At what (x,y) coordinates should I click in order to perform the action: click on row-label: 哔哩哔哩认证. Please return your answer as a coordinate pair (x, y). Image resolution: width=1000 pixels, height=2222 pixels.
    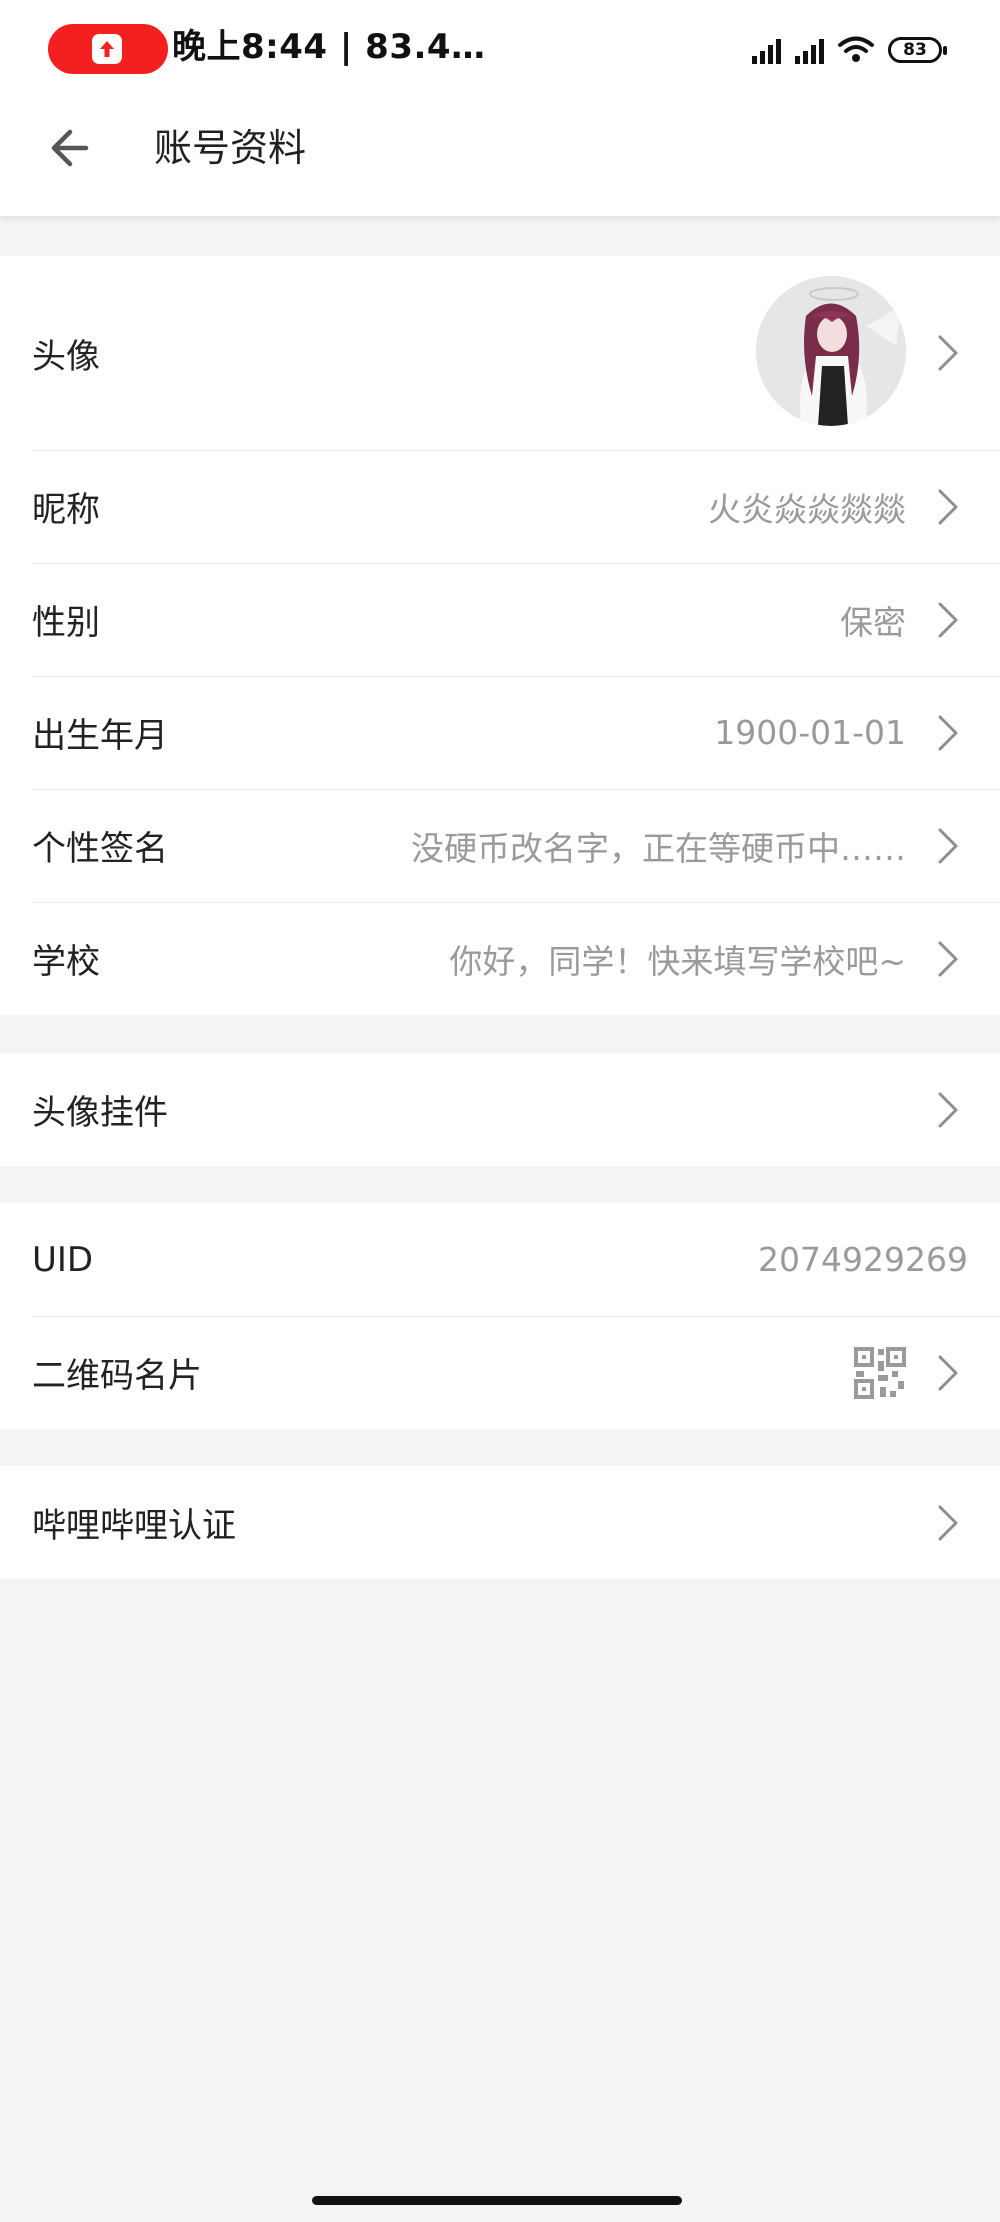
    Looking at the image, I should click on (134, 1526).